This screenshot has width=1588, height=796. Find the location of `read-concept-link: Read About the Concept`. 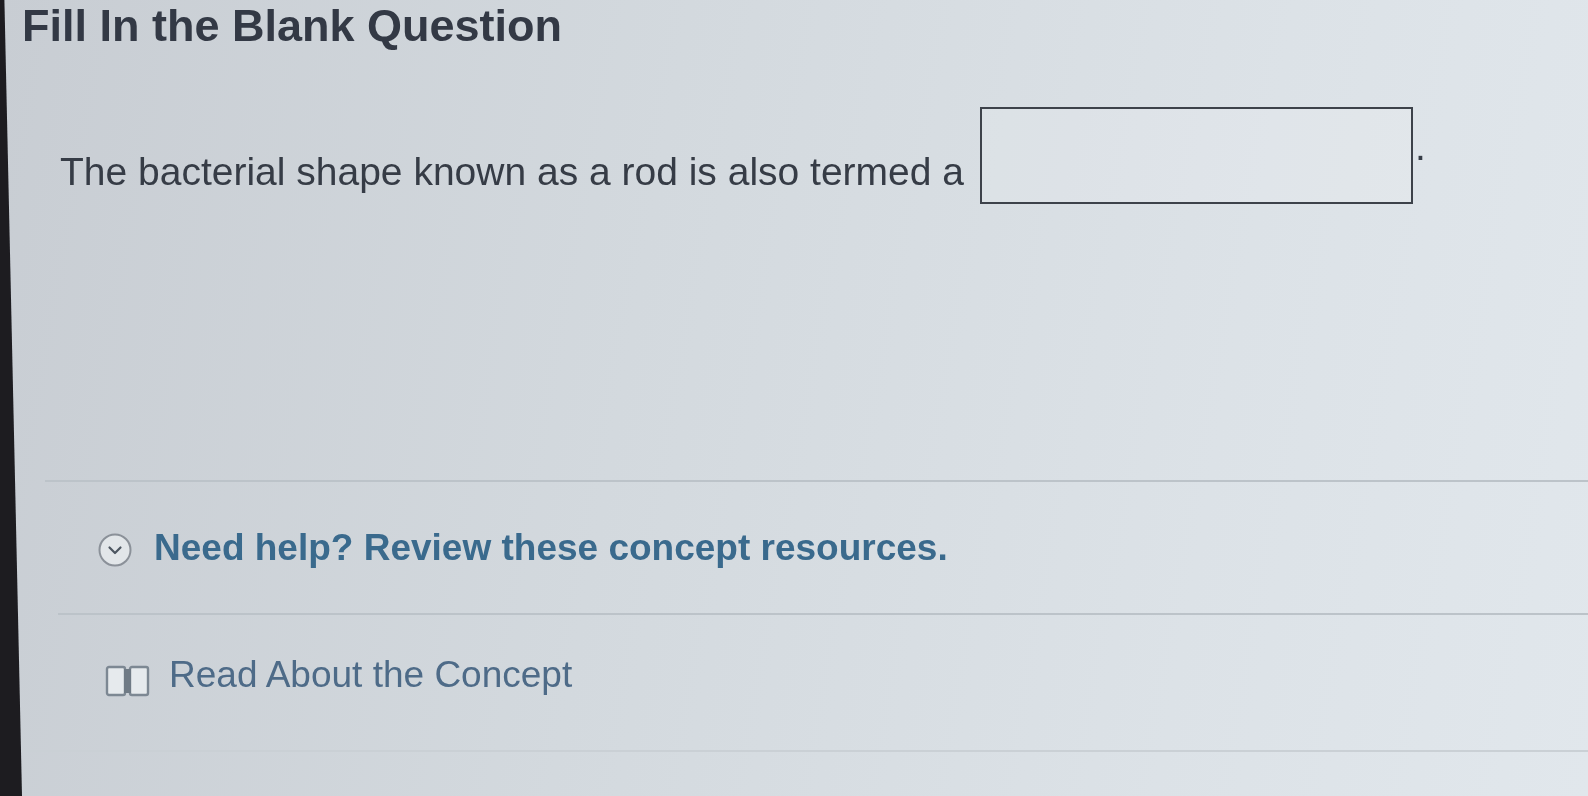

read-concept-link: Read About the Concept is located at coordinates (339, 675).